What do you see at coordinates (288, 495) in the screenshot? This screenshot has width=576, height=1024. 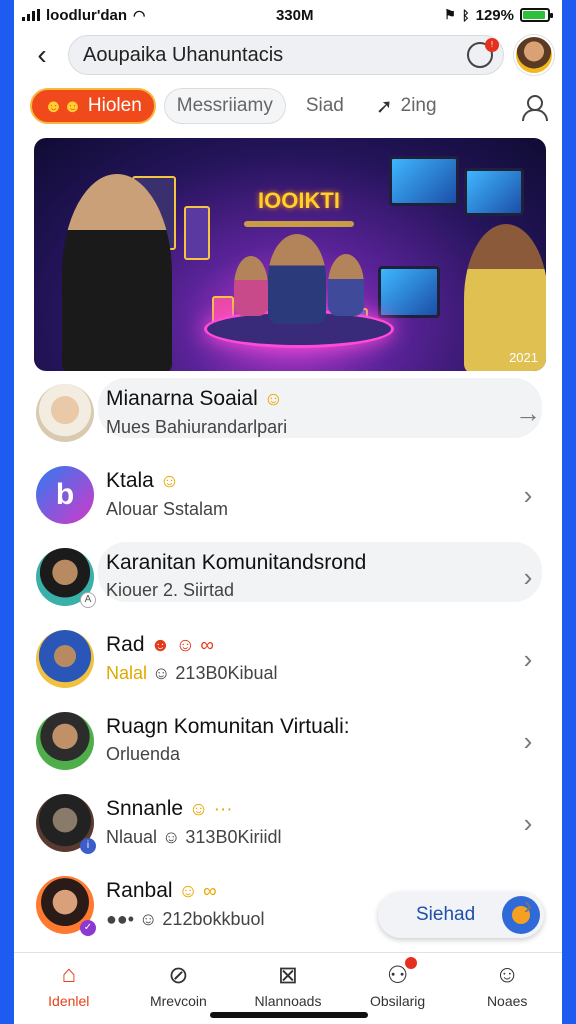 I see `list-item: b Ktala ☺ Alouar Sstalam ›` at bounding box center [288, 495].